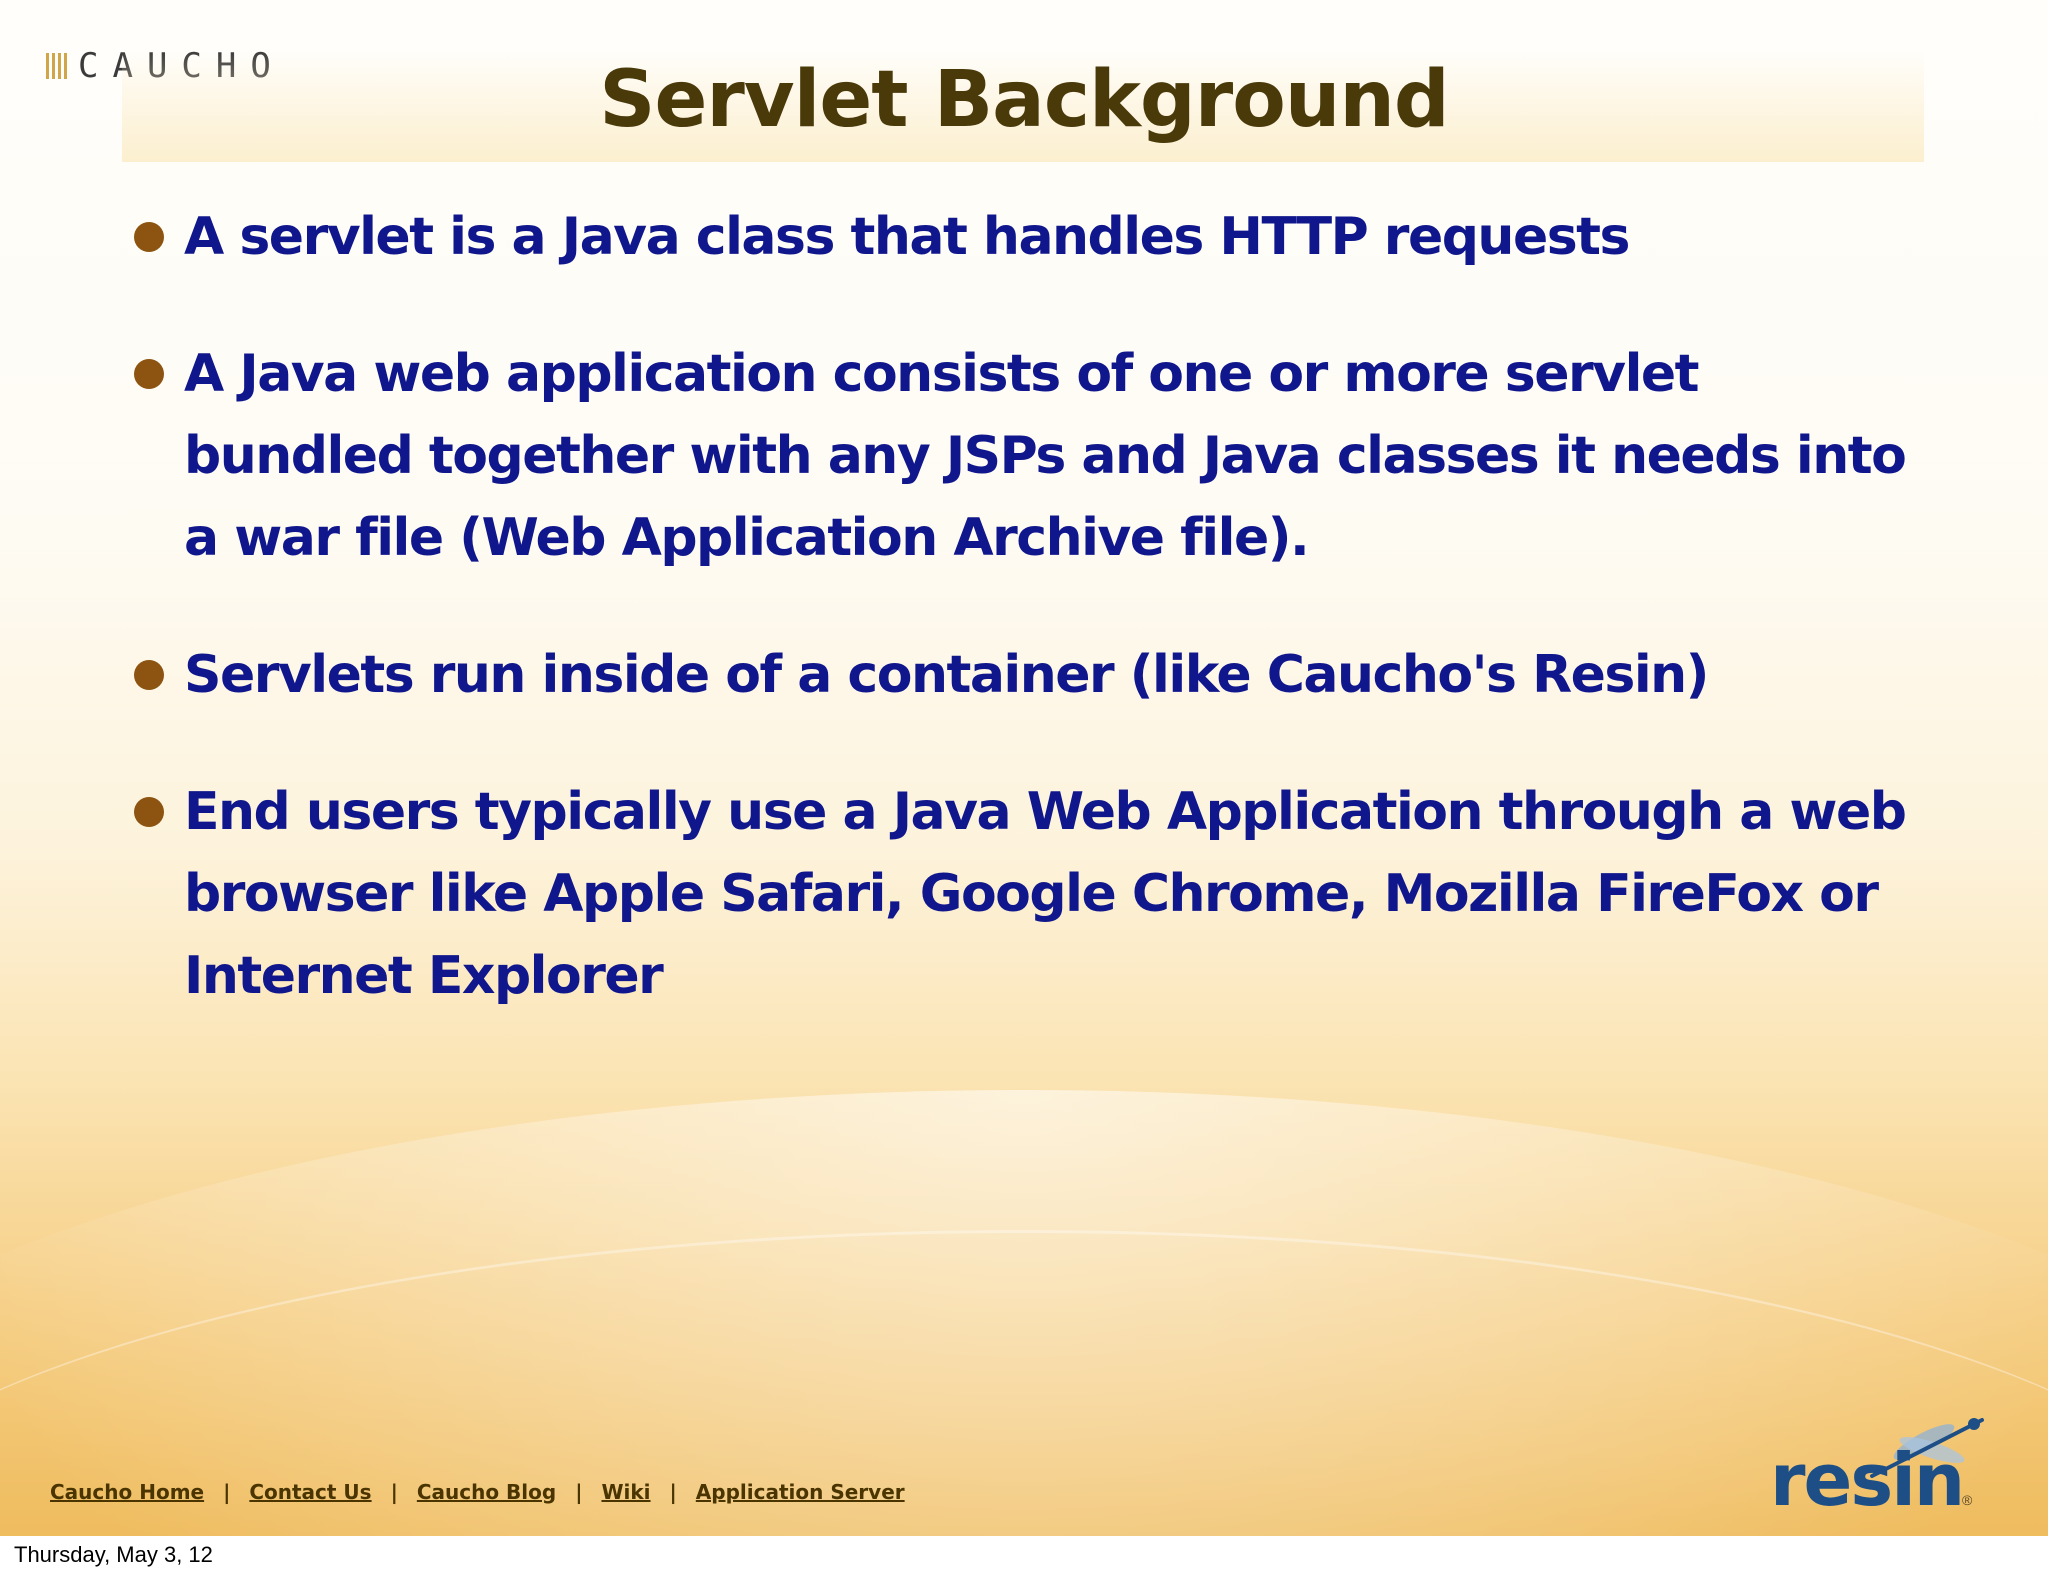 The height and width of the screenshot is (1576, 2048). I want to click on date-caption: Thursday, May 3, 12, so click(113, 1554).